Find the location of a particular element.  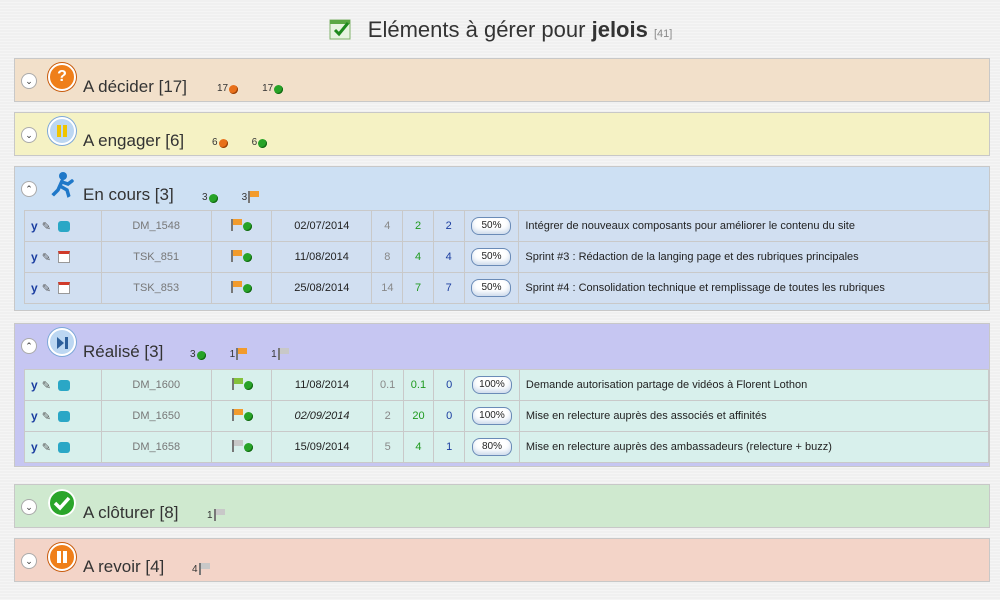

badge-flag-orange: 1 is located at coordinates (239, 354).